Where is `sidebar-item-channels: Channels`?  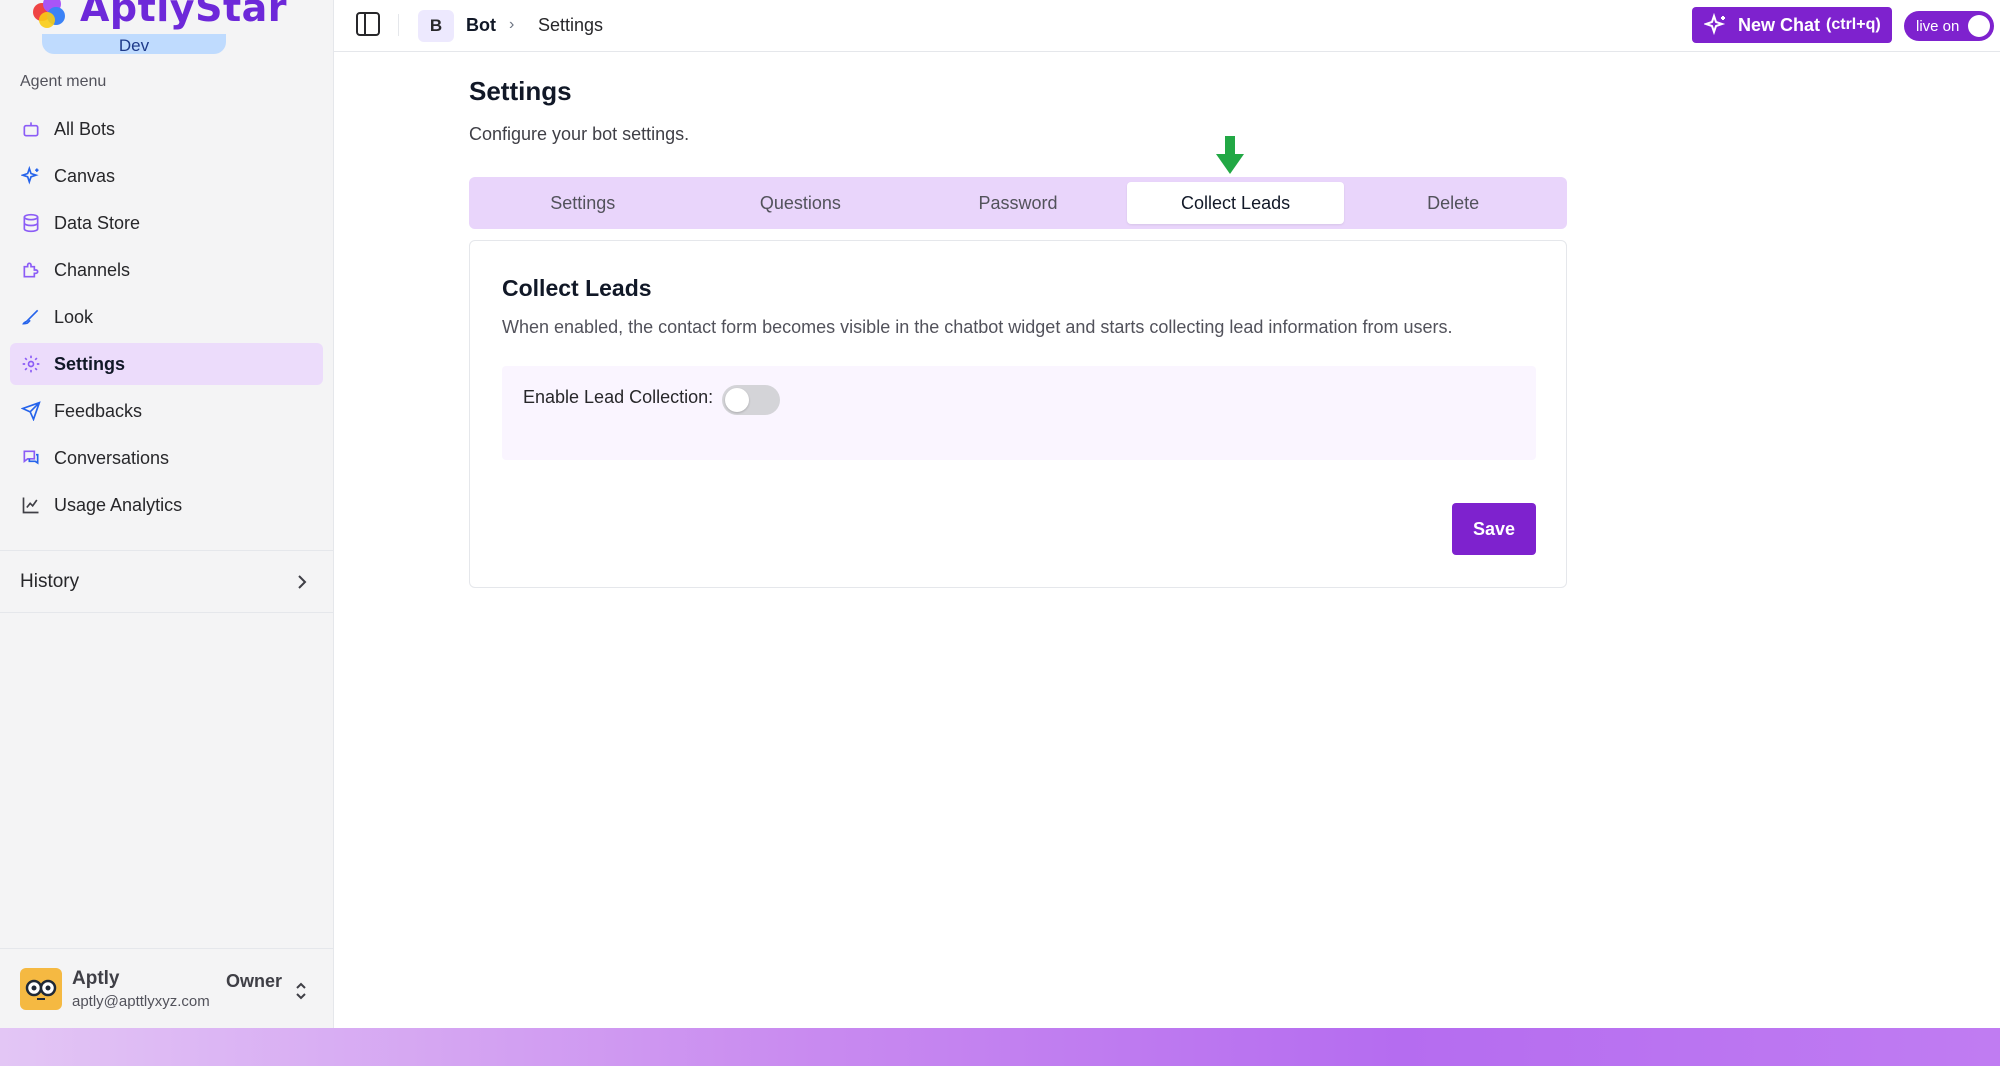 sidebar-item-channels: Channels is located at coordinates (166, 270).